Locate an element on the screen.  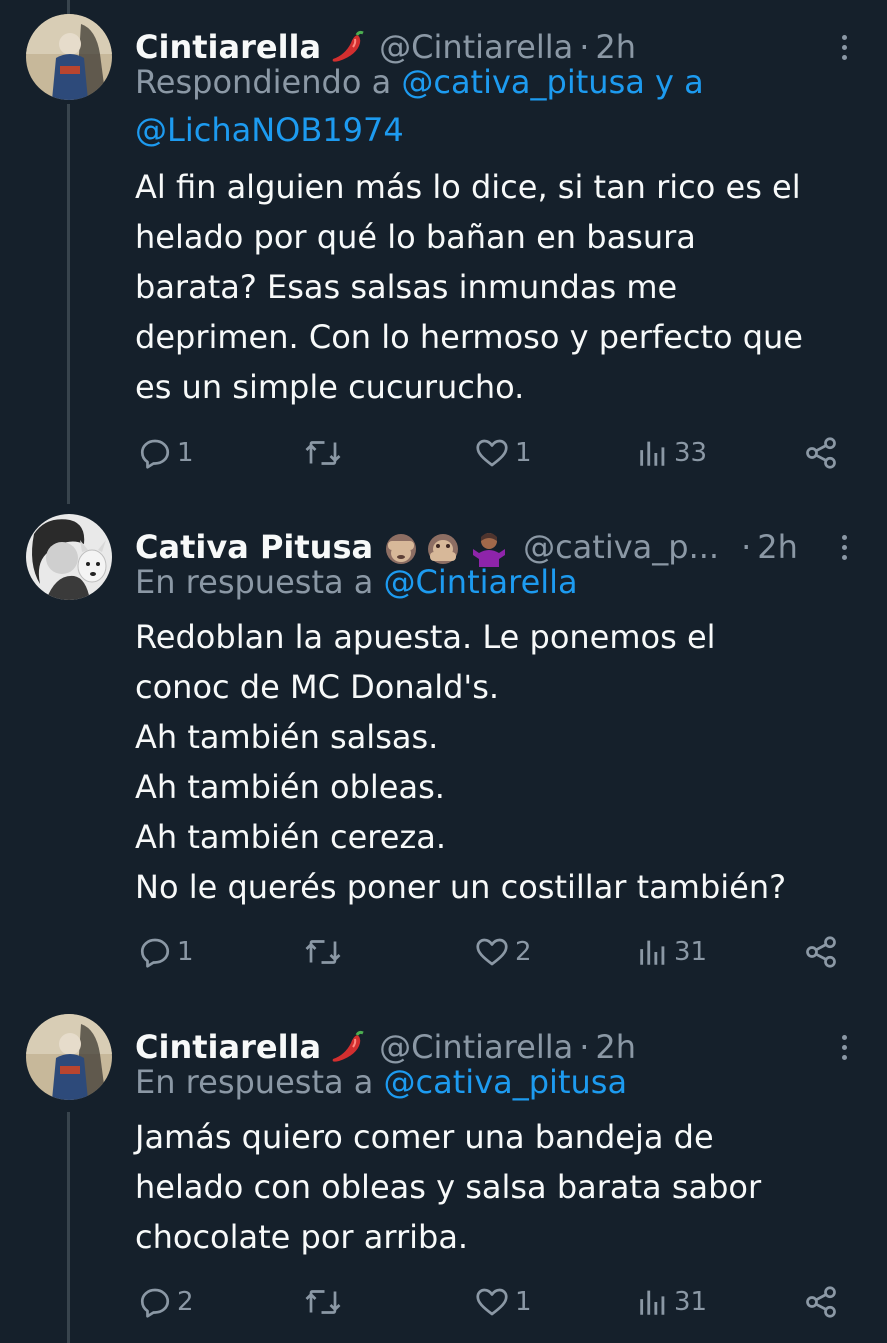
tweet-text-line: es un simple cucurucho. is located at coordinates (330, 387).